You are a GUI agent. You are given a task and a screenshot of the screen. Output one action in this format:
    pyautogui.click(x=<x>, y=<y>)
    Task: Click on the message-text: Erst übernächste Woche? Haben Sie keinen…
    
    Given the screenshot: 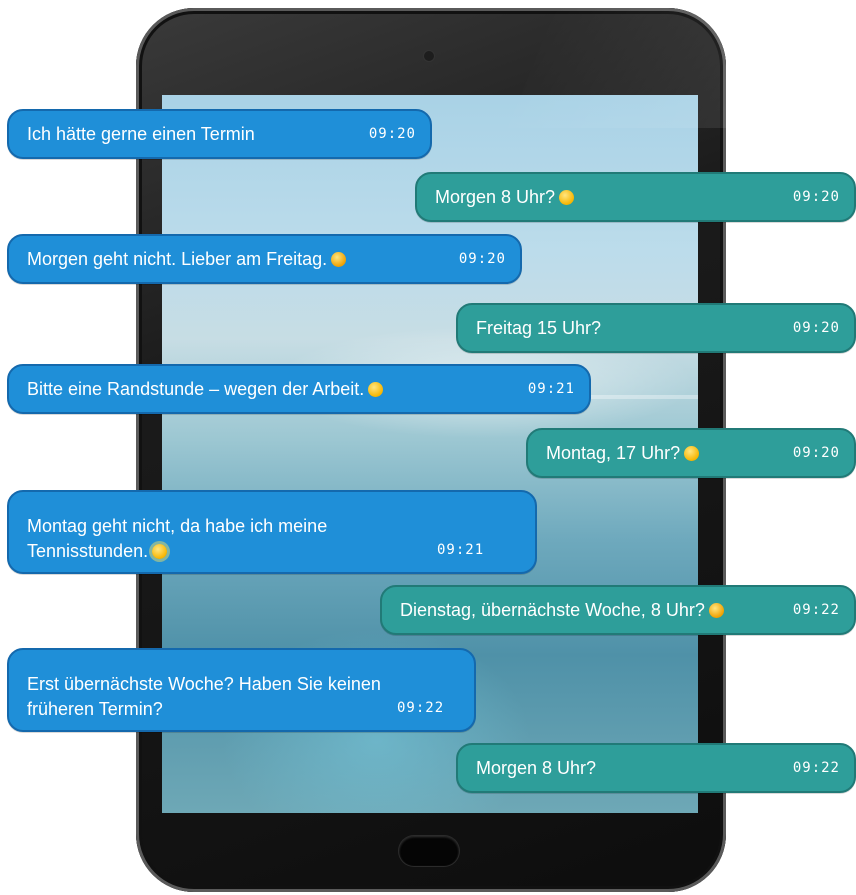 What is the action you would take?
    pyautogui.click(x=204, y=696)
    